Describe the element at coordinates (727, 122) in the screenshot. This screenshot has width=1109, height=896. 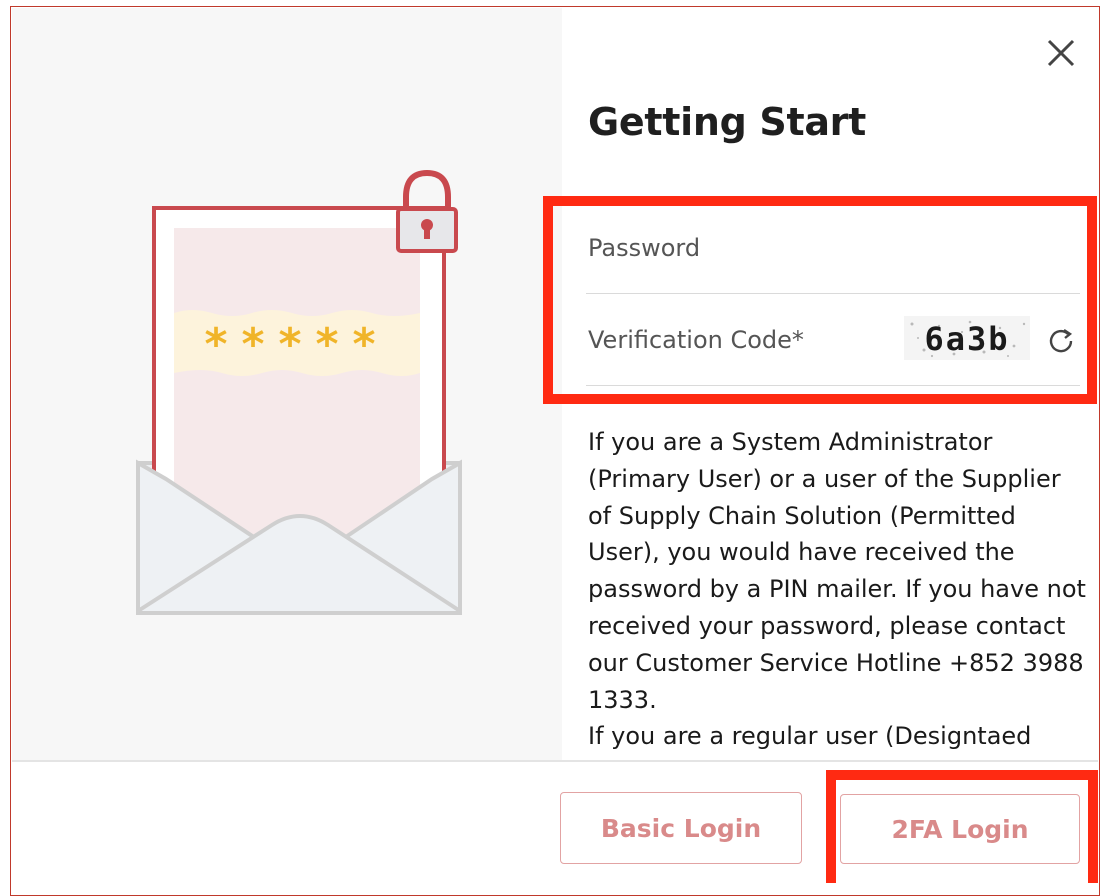
I see `dialog-title: Getting Start` at that location.